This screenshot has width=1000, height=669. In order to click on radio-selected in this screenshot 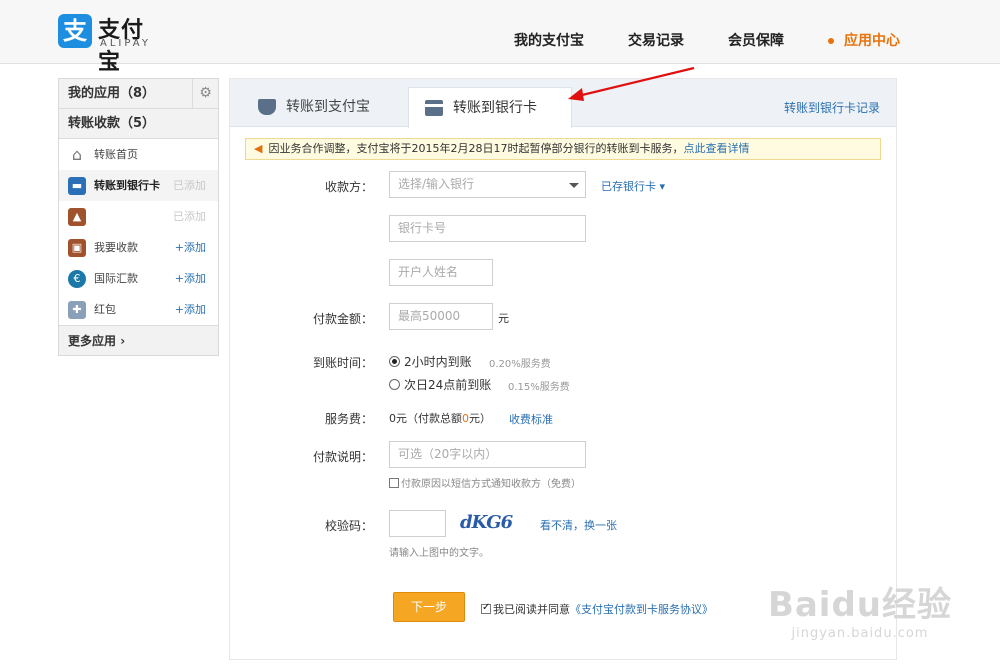, I will do `click(394, 361)`.